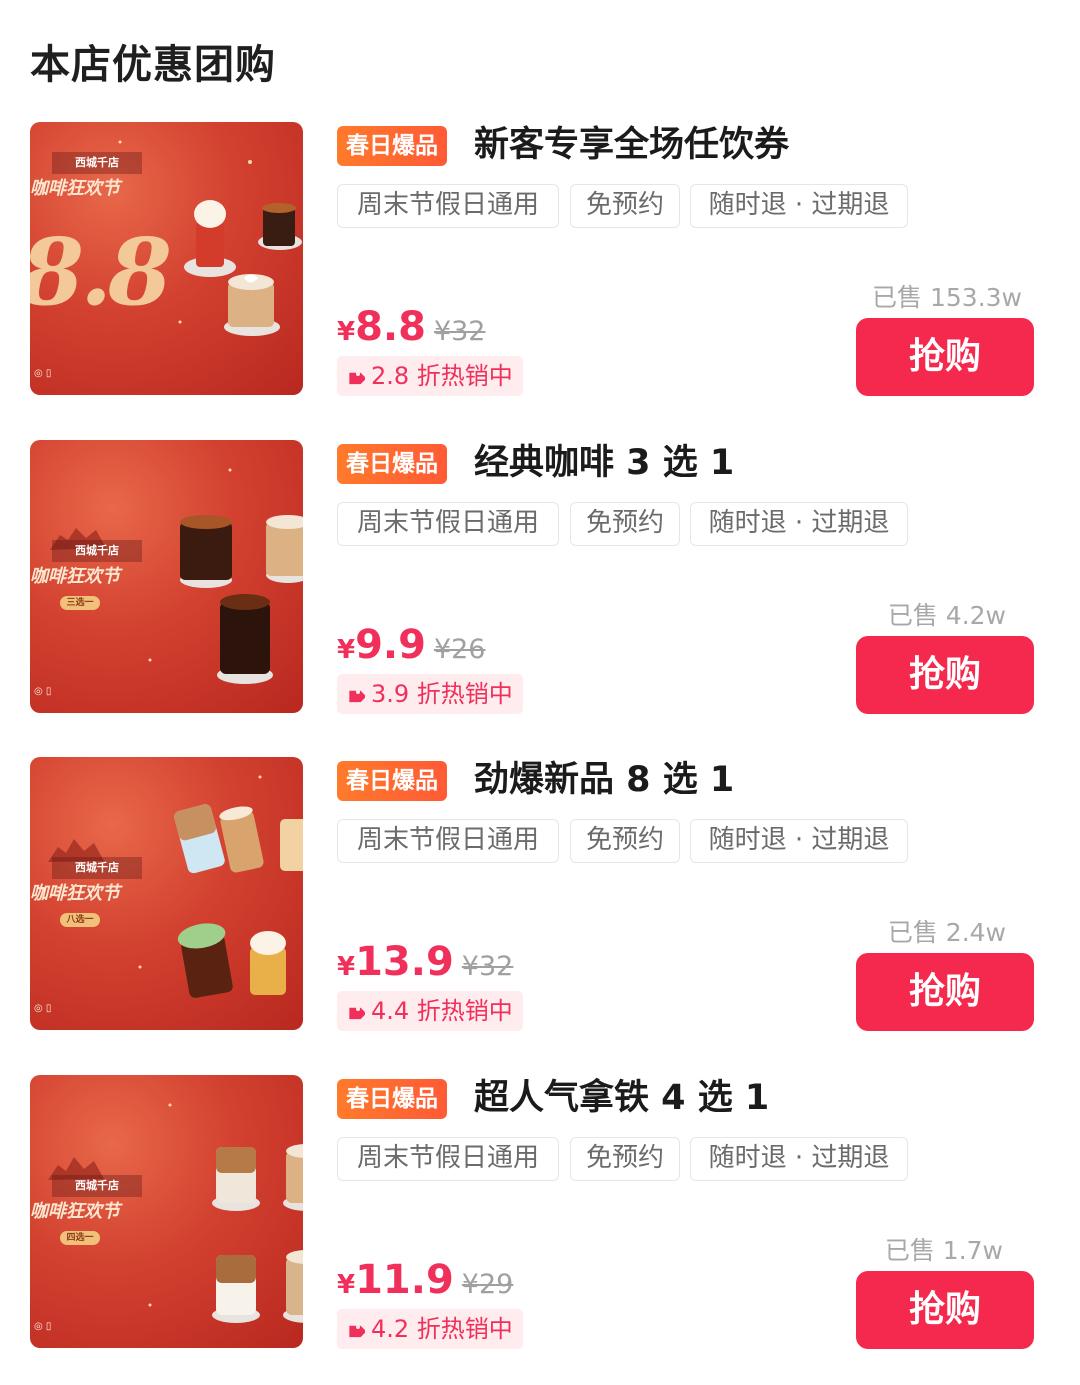 Image resolution: width=1080 pixels, height=1385 pixels. What do you see at coordinates (390, 645) in the screenshot?
I see `current-price: 9.9` at bounding box center [390, 645].